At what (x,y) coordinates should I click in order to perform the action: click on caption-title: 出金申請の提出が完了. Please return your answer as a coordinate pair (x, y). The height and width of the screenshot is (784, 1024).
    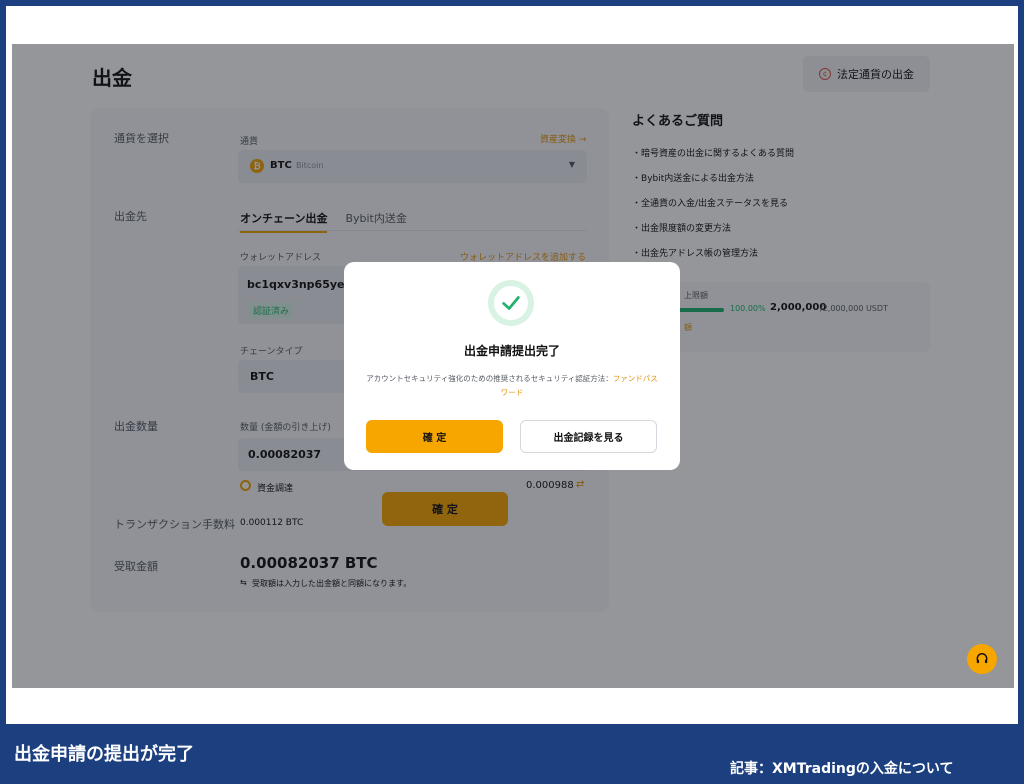
    Looking at the image, I should click on (104, 754).